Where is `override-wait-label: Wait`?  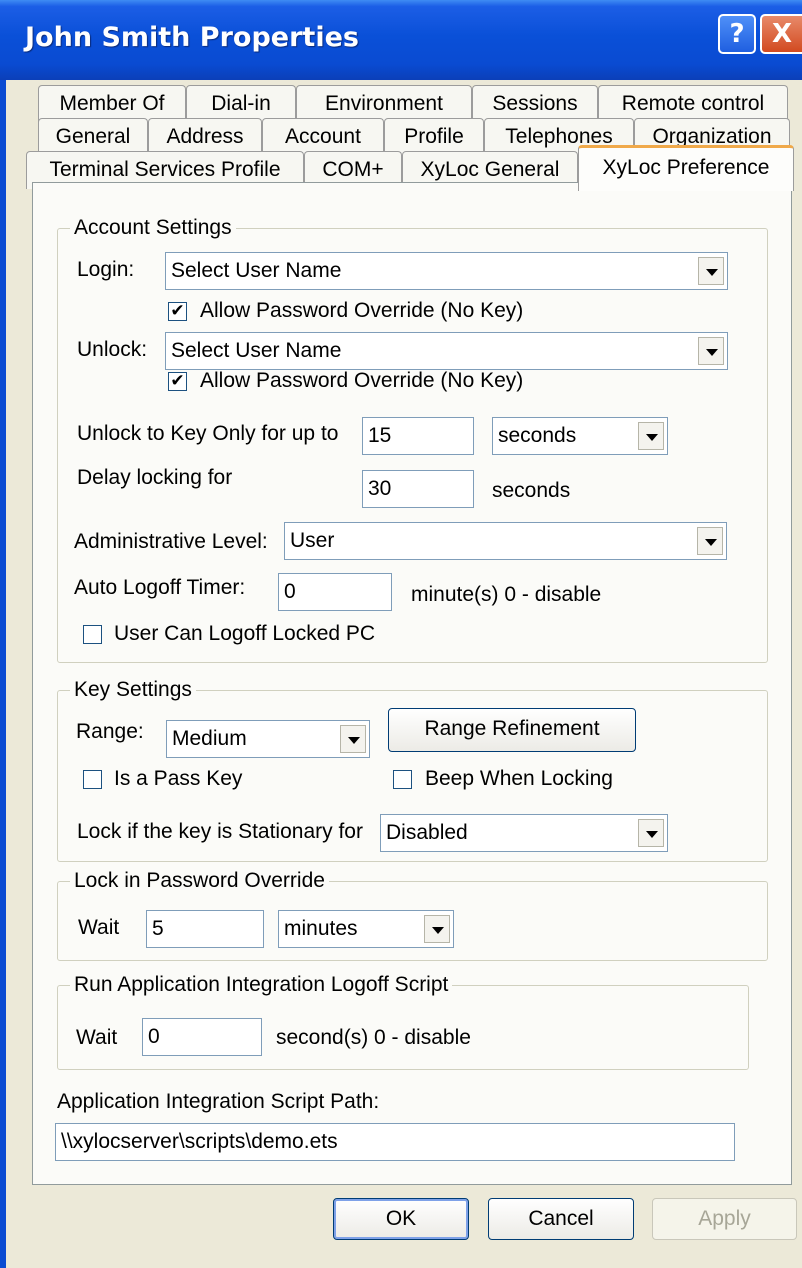
override-wait-label: Wait is located at coordinates (99, 927).